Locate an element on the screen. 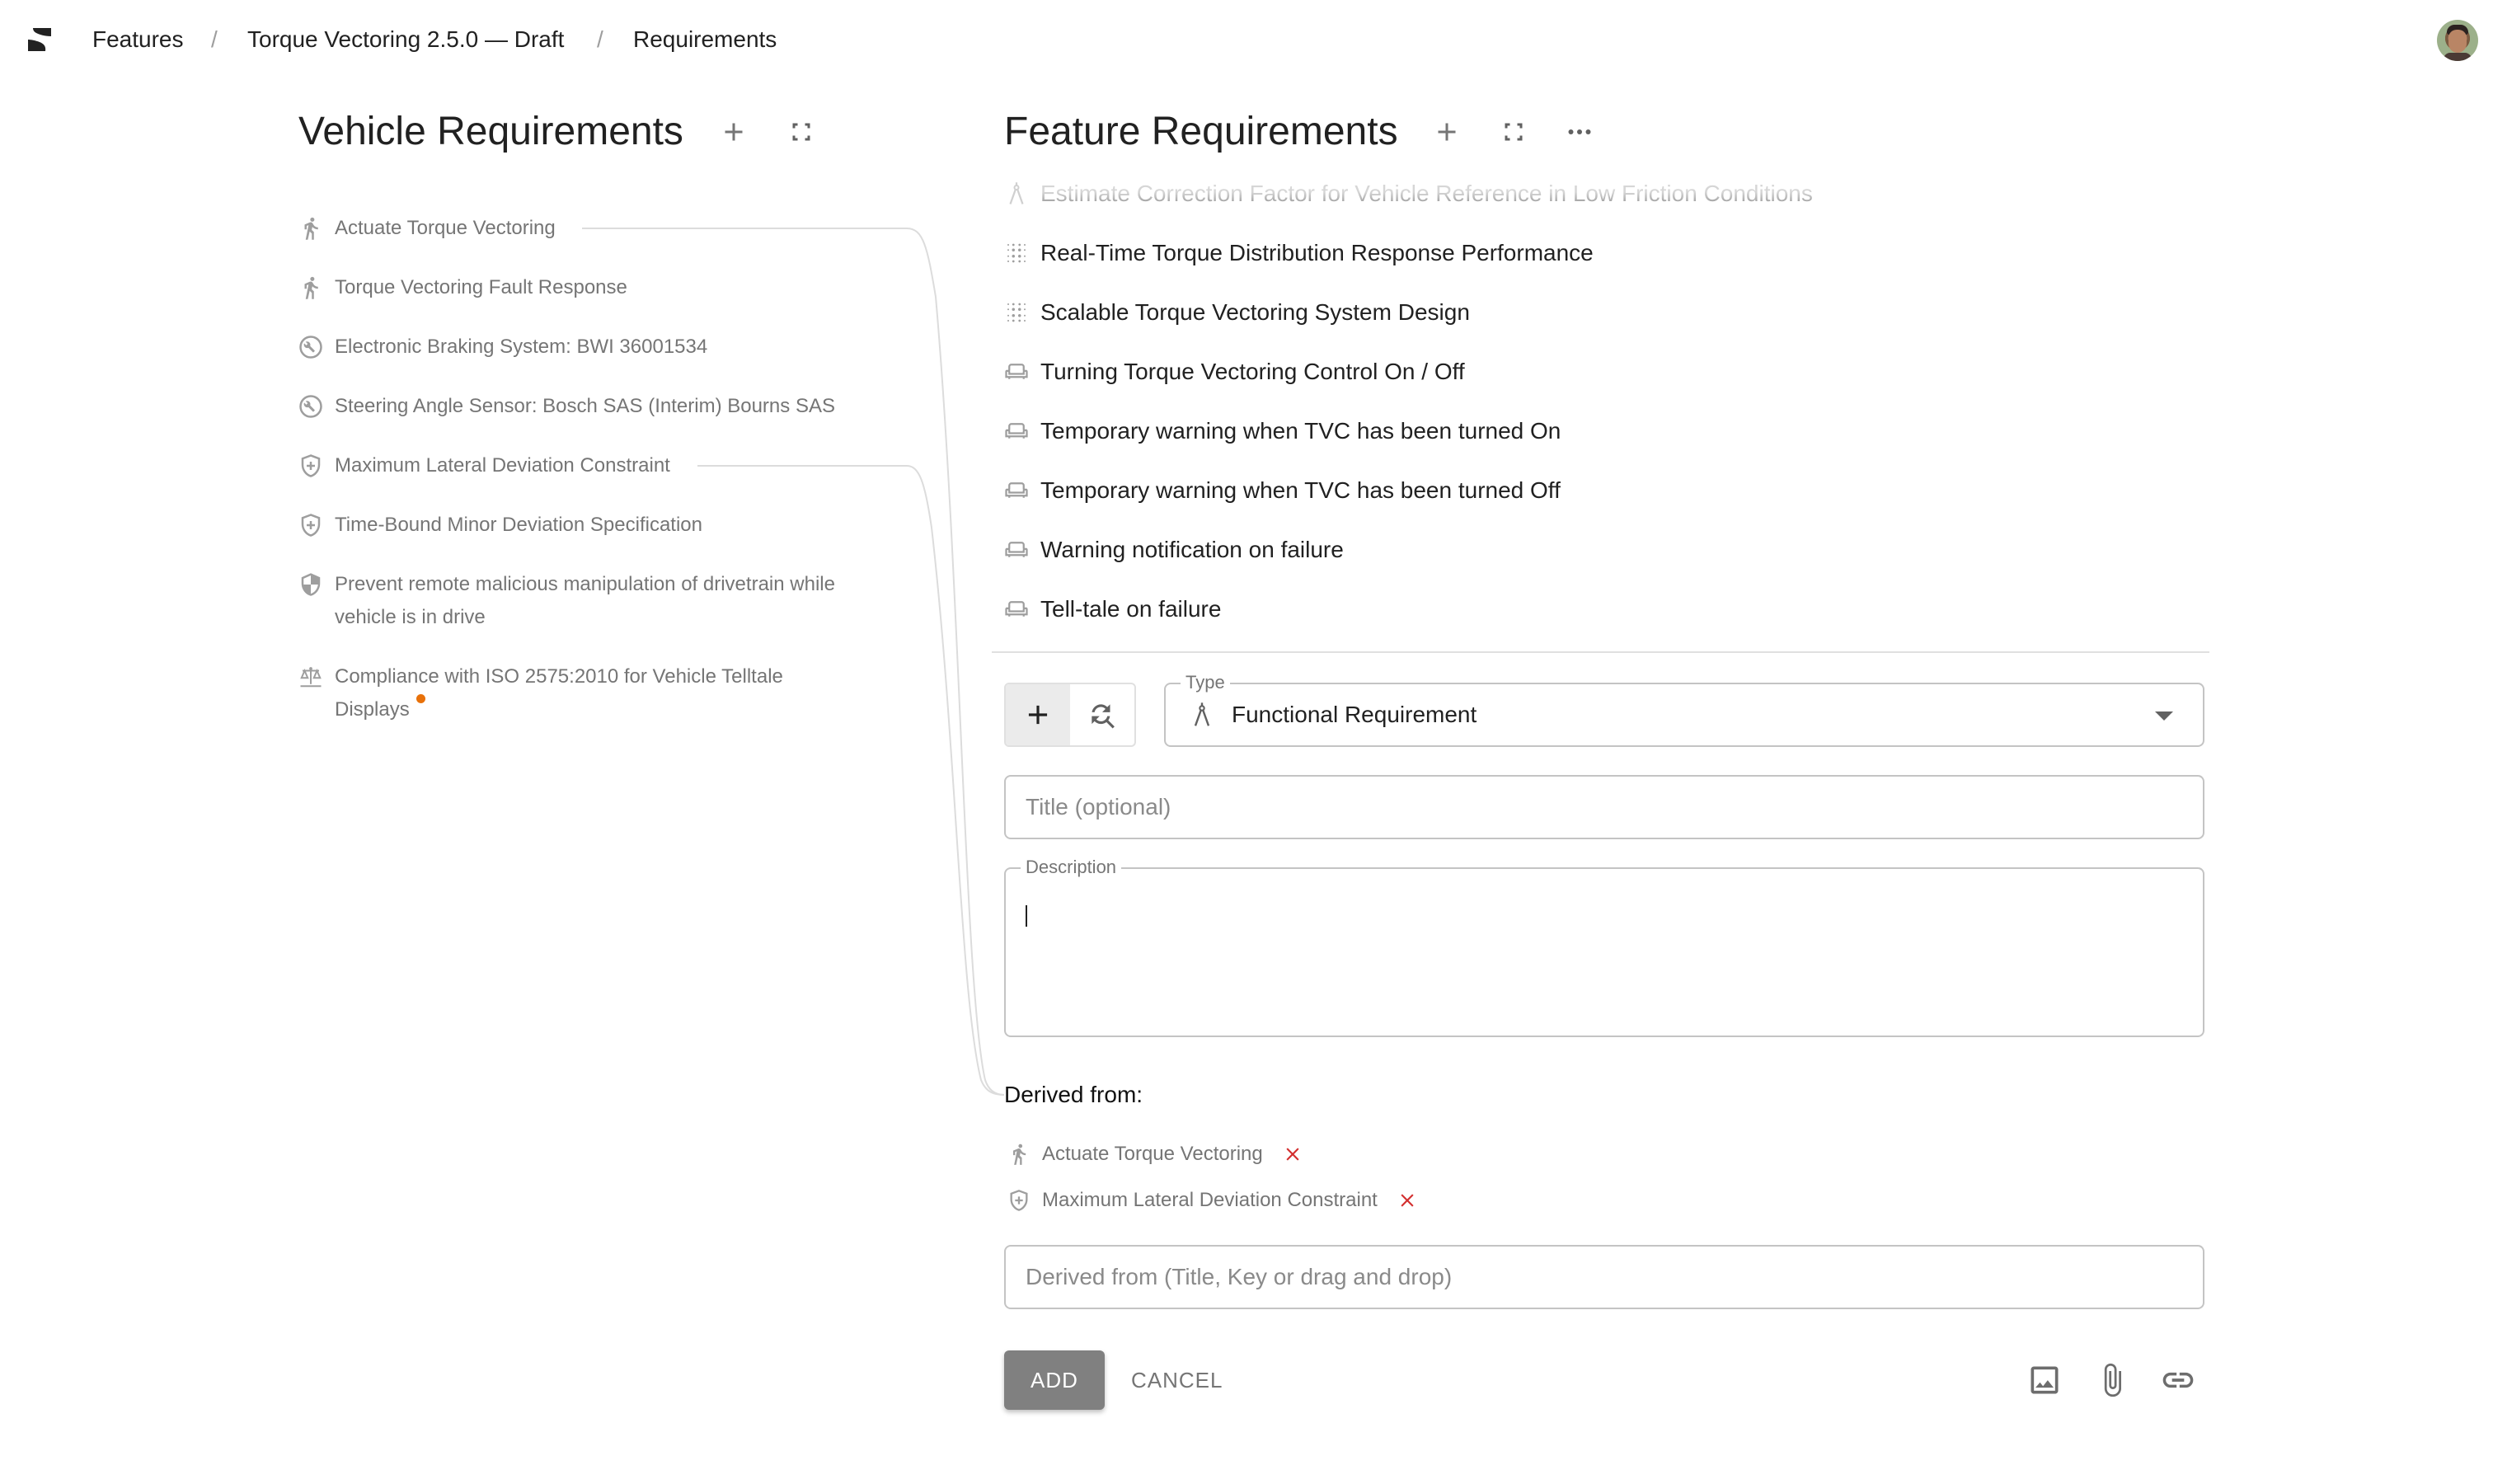 This screenshot has height=1484, width=2493. avatar-shirt is located at coordinates (2458, 57).